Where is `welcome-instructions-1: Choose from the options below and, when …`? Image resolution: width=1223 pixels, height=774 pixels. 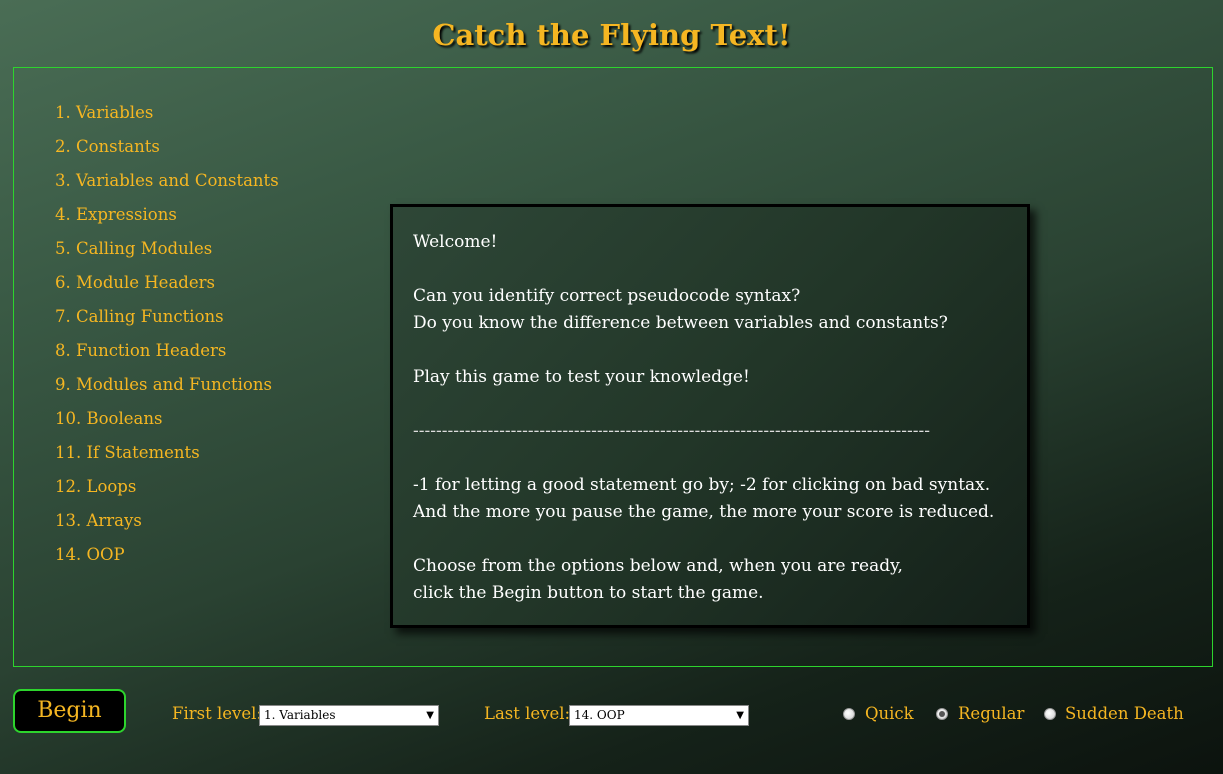
welcome-instructions-1: Choose from the options below and, when … is located at coordinates (658, 566).